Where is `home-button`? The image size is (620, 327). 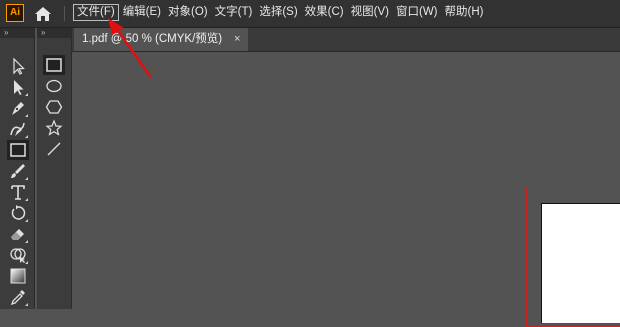
home-button is located at coordinates (43, 14).